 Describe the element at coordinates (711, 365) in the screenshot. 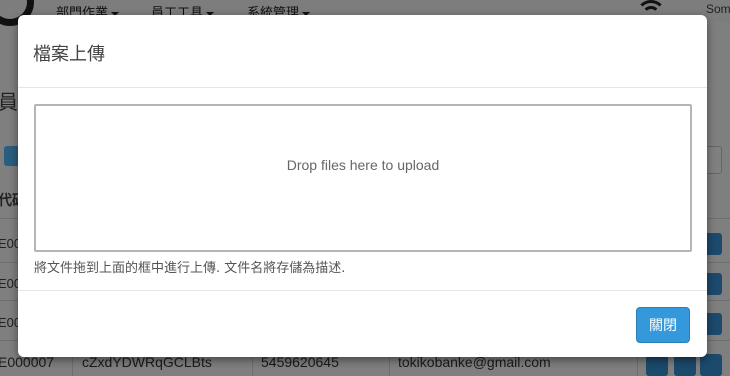

I see `copy-button` at that location.